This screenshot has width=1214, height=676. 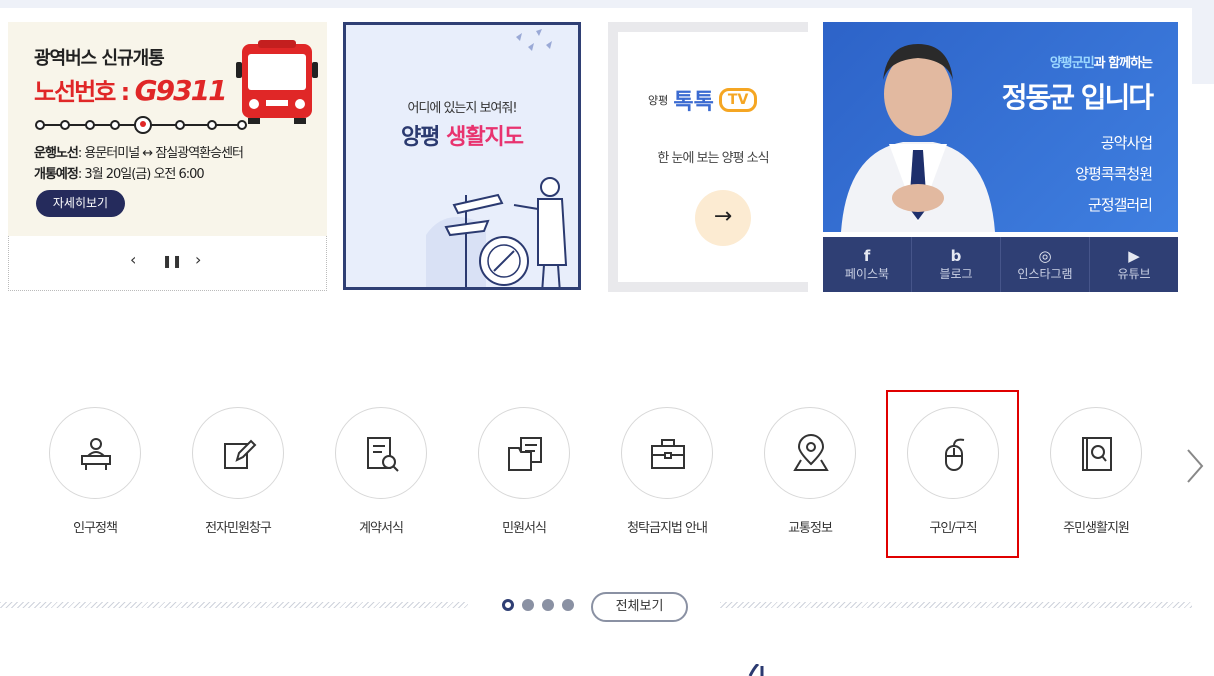 What do you see at coordinates (198, 259) in the screenshot?
I see `next-slide-button: ›` at bounding box center [198, 259].